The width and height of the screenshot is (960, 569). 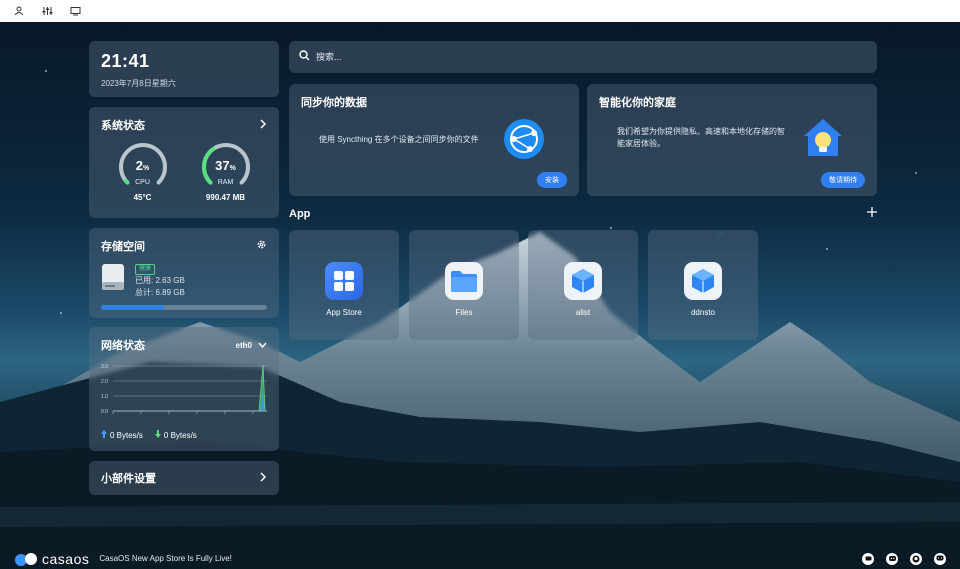 I want to click on storage-progress-fill, so click(x=133, y=307).